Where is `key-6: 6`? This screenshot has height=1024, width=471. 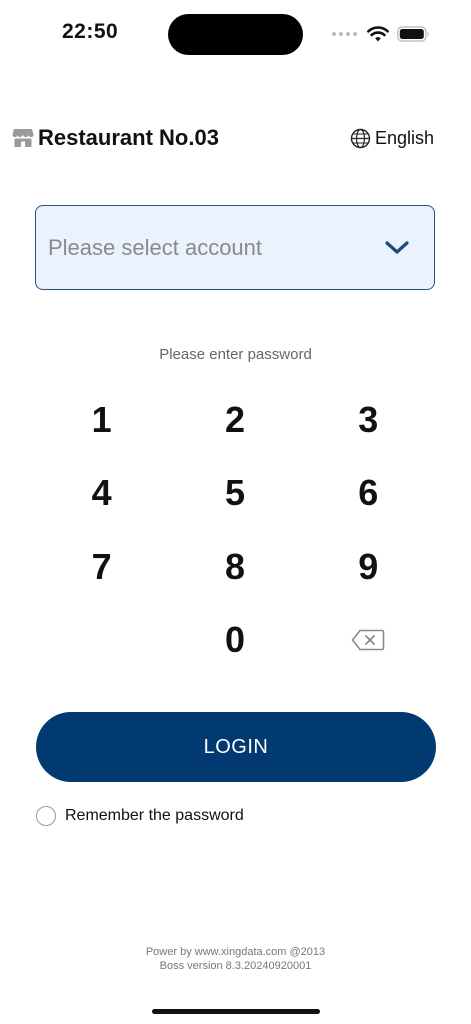 key-6: 6 is located at coordinates (368, 494).